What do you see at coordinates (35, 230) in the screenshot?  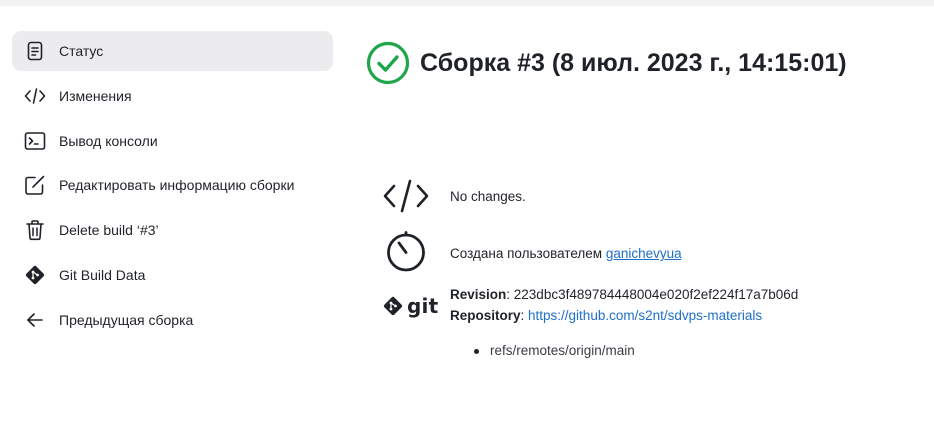 I see `trash-icon` at bounding box center [35, 230].